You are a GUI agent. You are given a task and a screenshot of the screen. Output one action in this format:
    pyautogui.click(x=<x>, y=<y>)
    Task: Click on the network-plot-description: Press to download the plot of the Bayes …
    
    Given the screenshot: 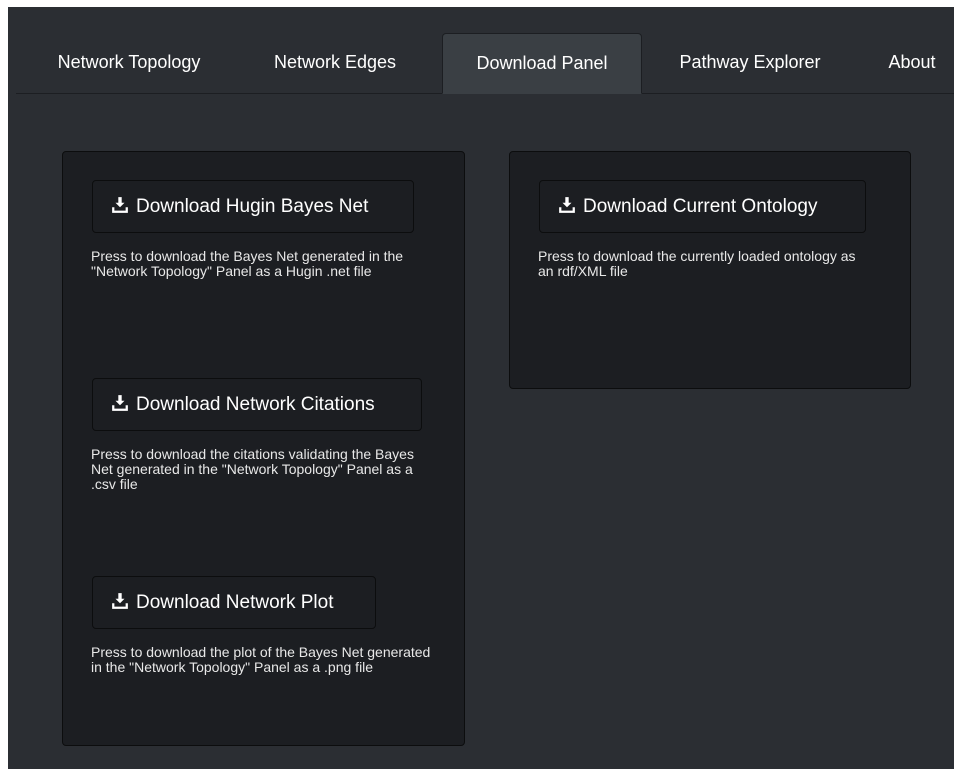 What is the action you would take?
    pyautogui.click(x=261, y=659)
    